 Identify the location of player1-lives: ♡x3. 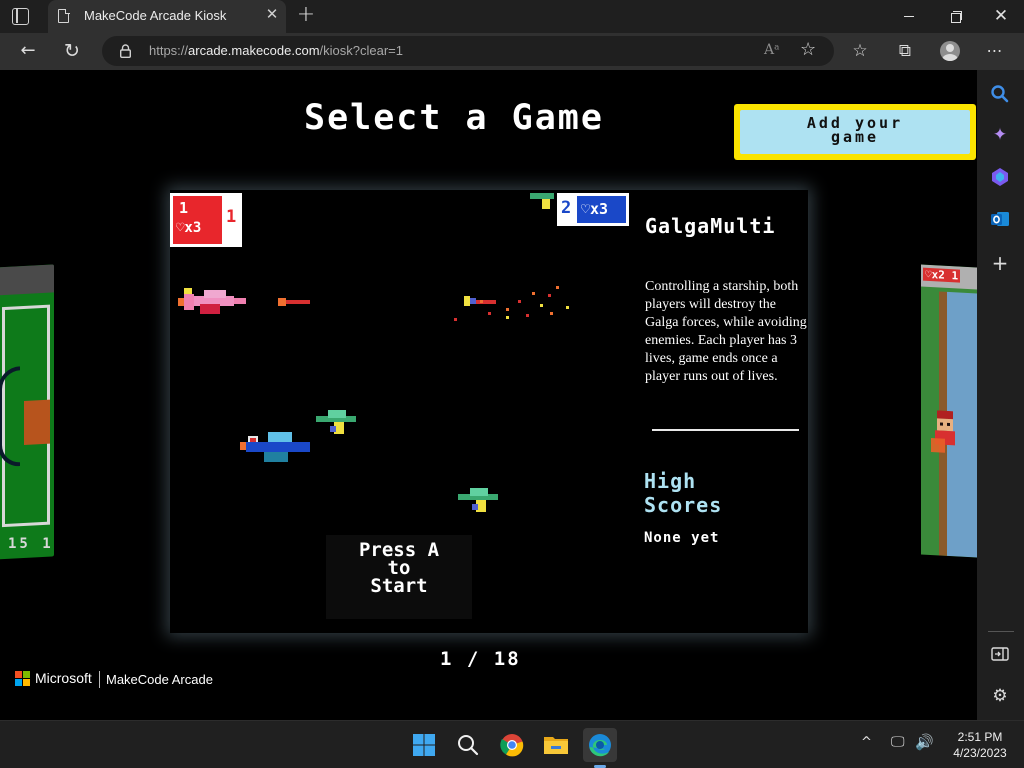
(189, 228).